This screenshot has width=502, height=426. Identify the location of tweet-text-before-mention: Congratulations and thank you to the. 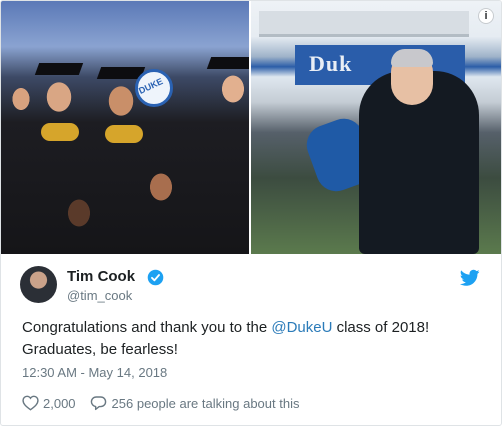
(147, 327).